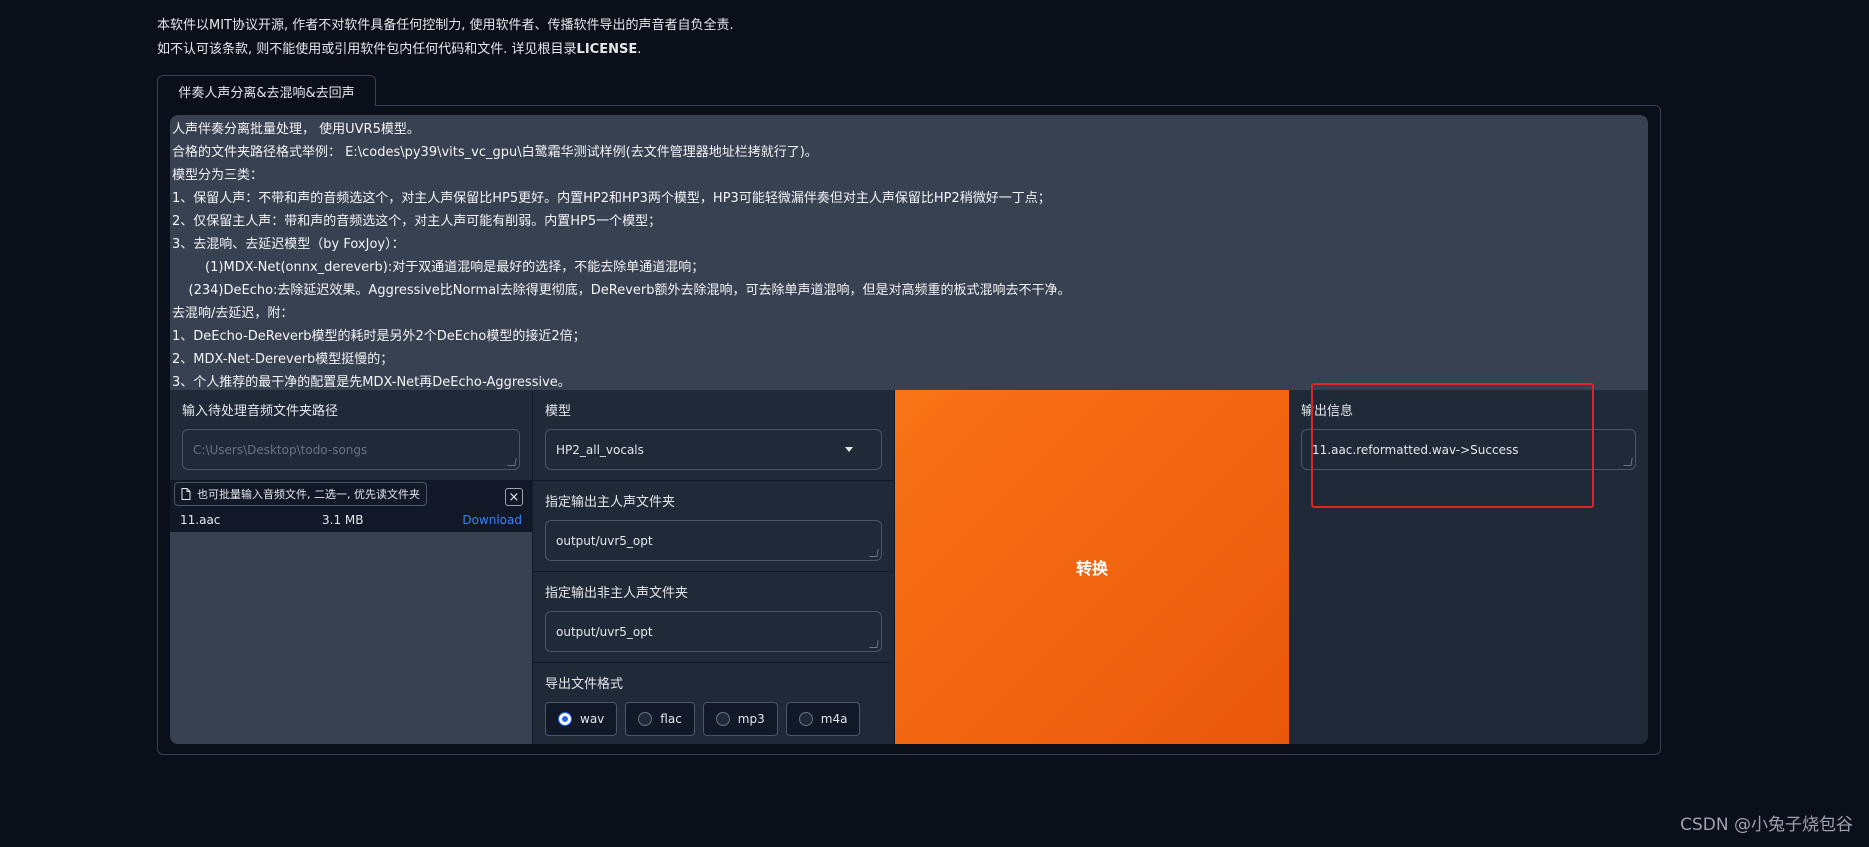  Describe the element at coordinates (260, 411) in the screenshot. I see `input-folder-label: 输入待处理音频文件夹路径` at that location.